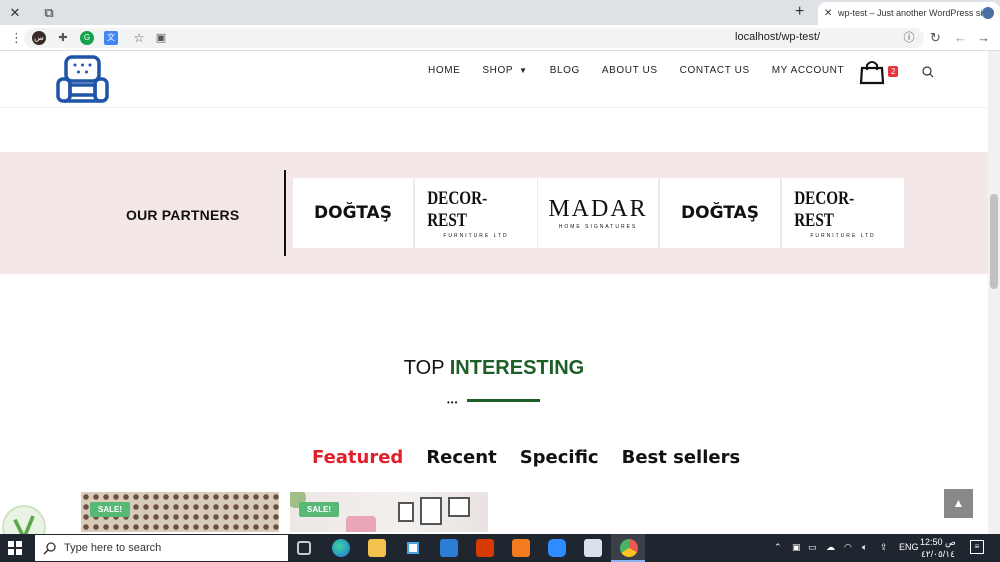 This screenshot has width=1000, height=562. Describe the element at coordinates (498, 70) in the screenshot. I see `nav-shop-label: SHOP` at that location.